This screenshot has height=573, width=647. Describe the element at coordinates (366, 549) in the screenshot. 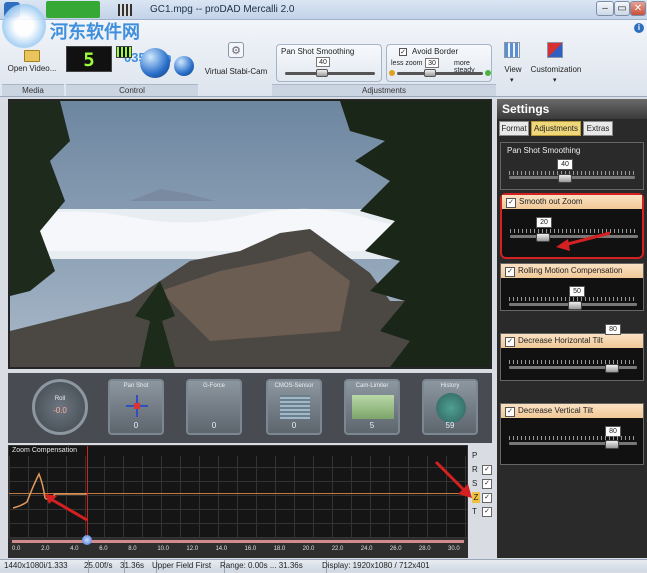

I see `ruler-tick-label: 24.0` at that location.